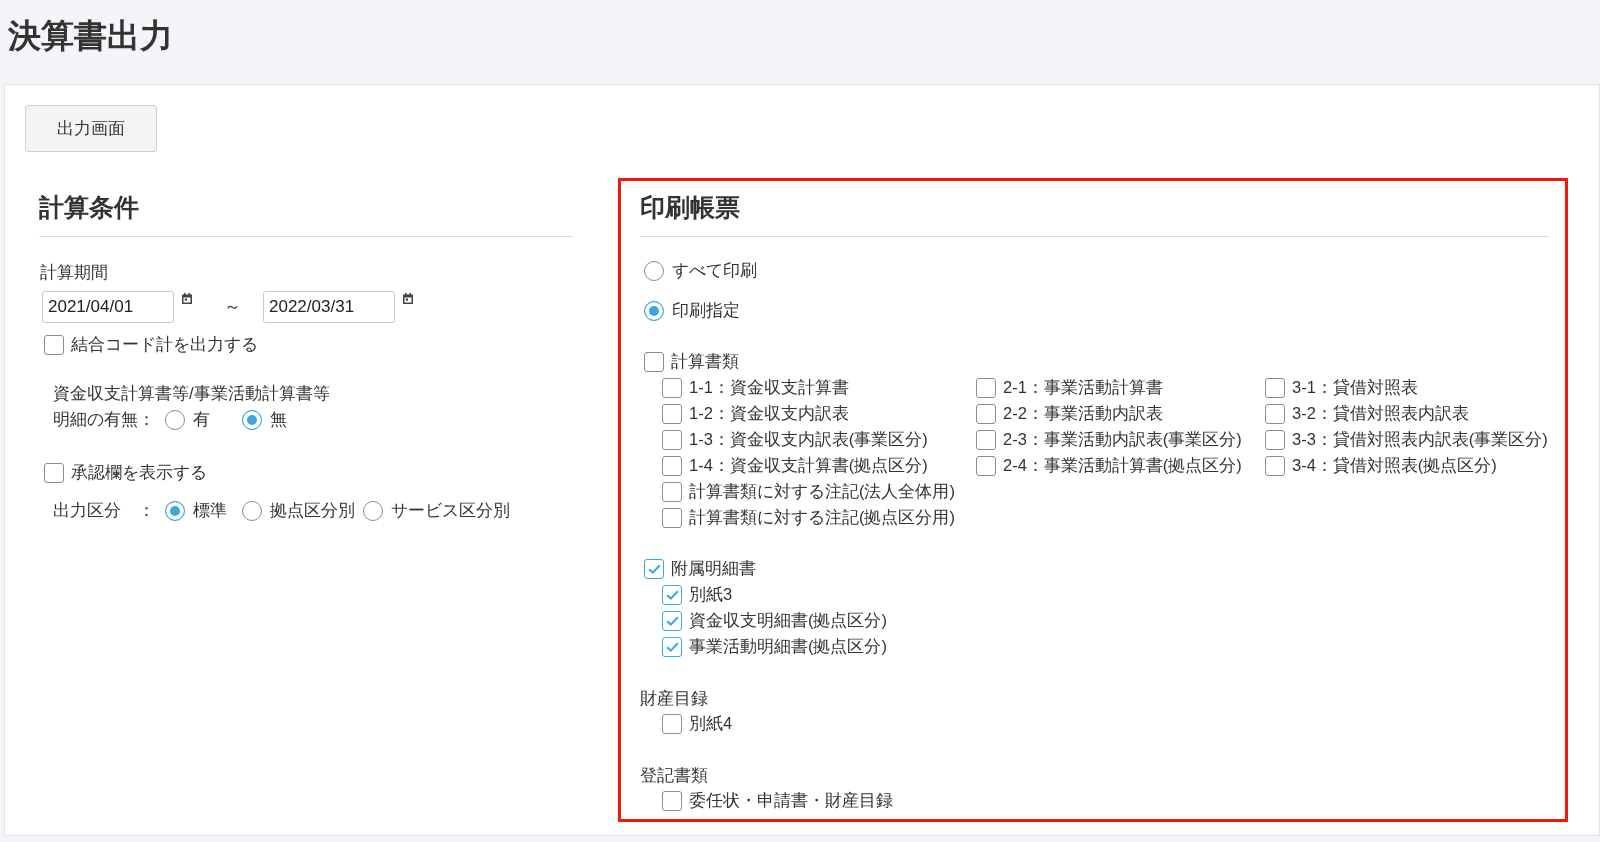 This screenshot has height=842, width=1600. I want to click on field-label: 出力区分 ：, so click(104, 510).